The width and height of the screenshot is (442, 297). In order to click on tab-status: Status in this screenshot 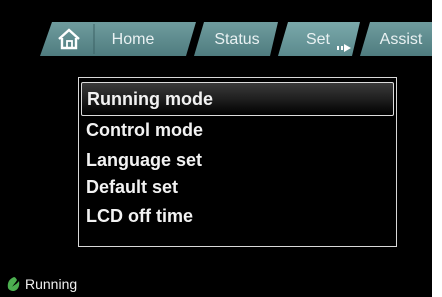, I will do `click(237, 40)`.